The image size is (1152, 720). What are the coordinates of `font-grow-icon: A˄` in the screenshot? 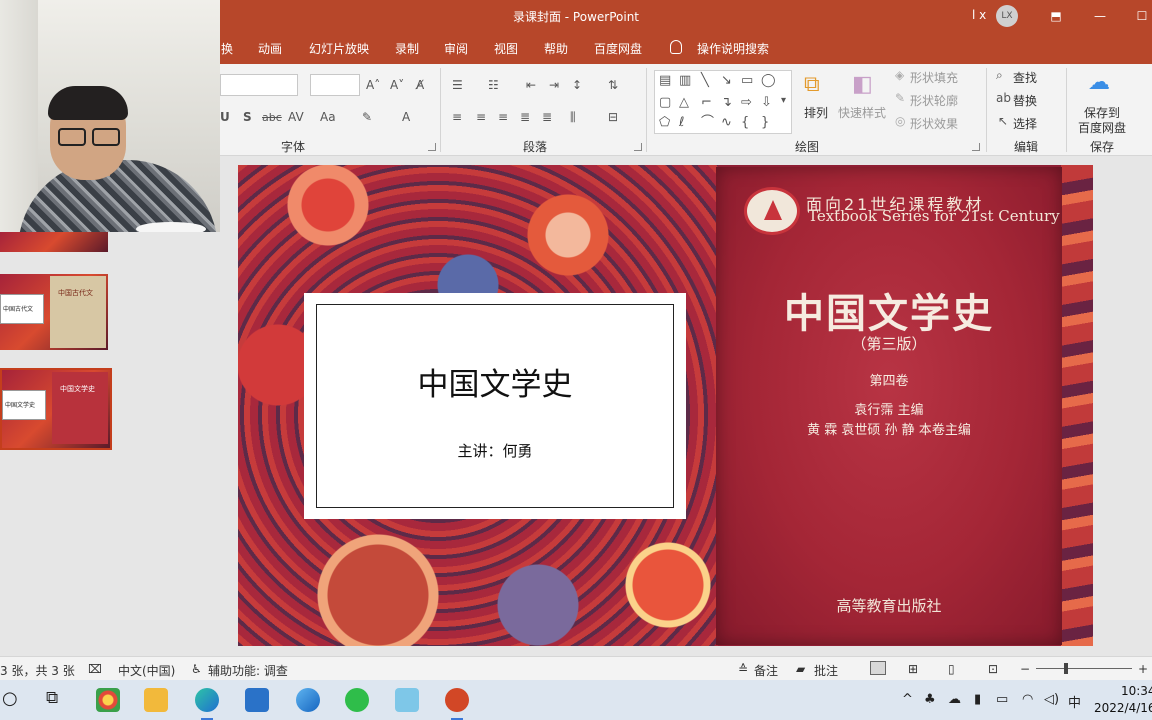 It's located at (373, 85).